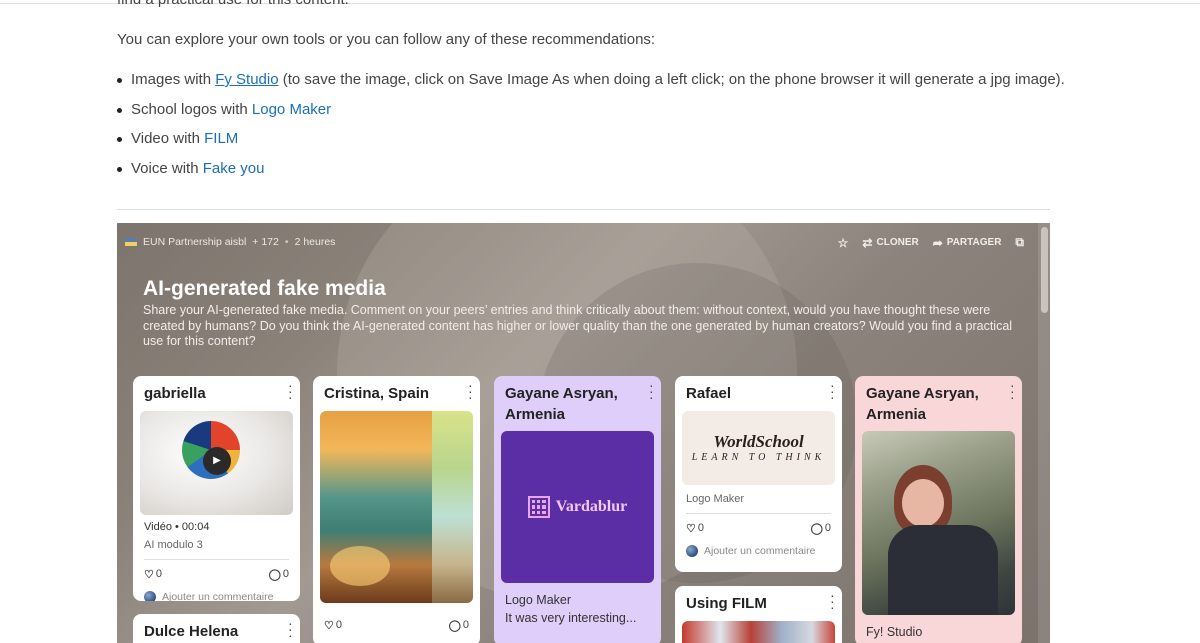 The image size is (1200, 643). What do you see at coordinates (1019, 242) in the screenshot?
I see `open-external-icon: ⧉` at bounding box center [1019, 242].